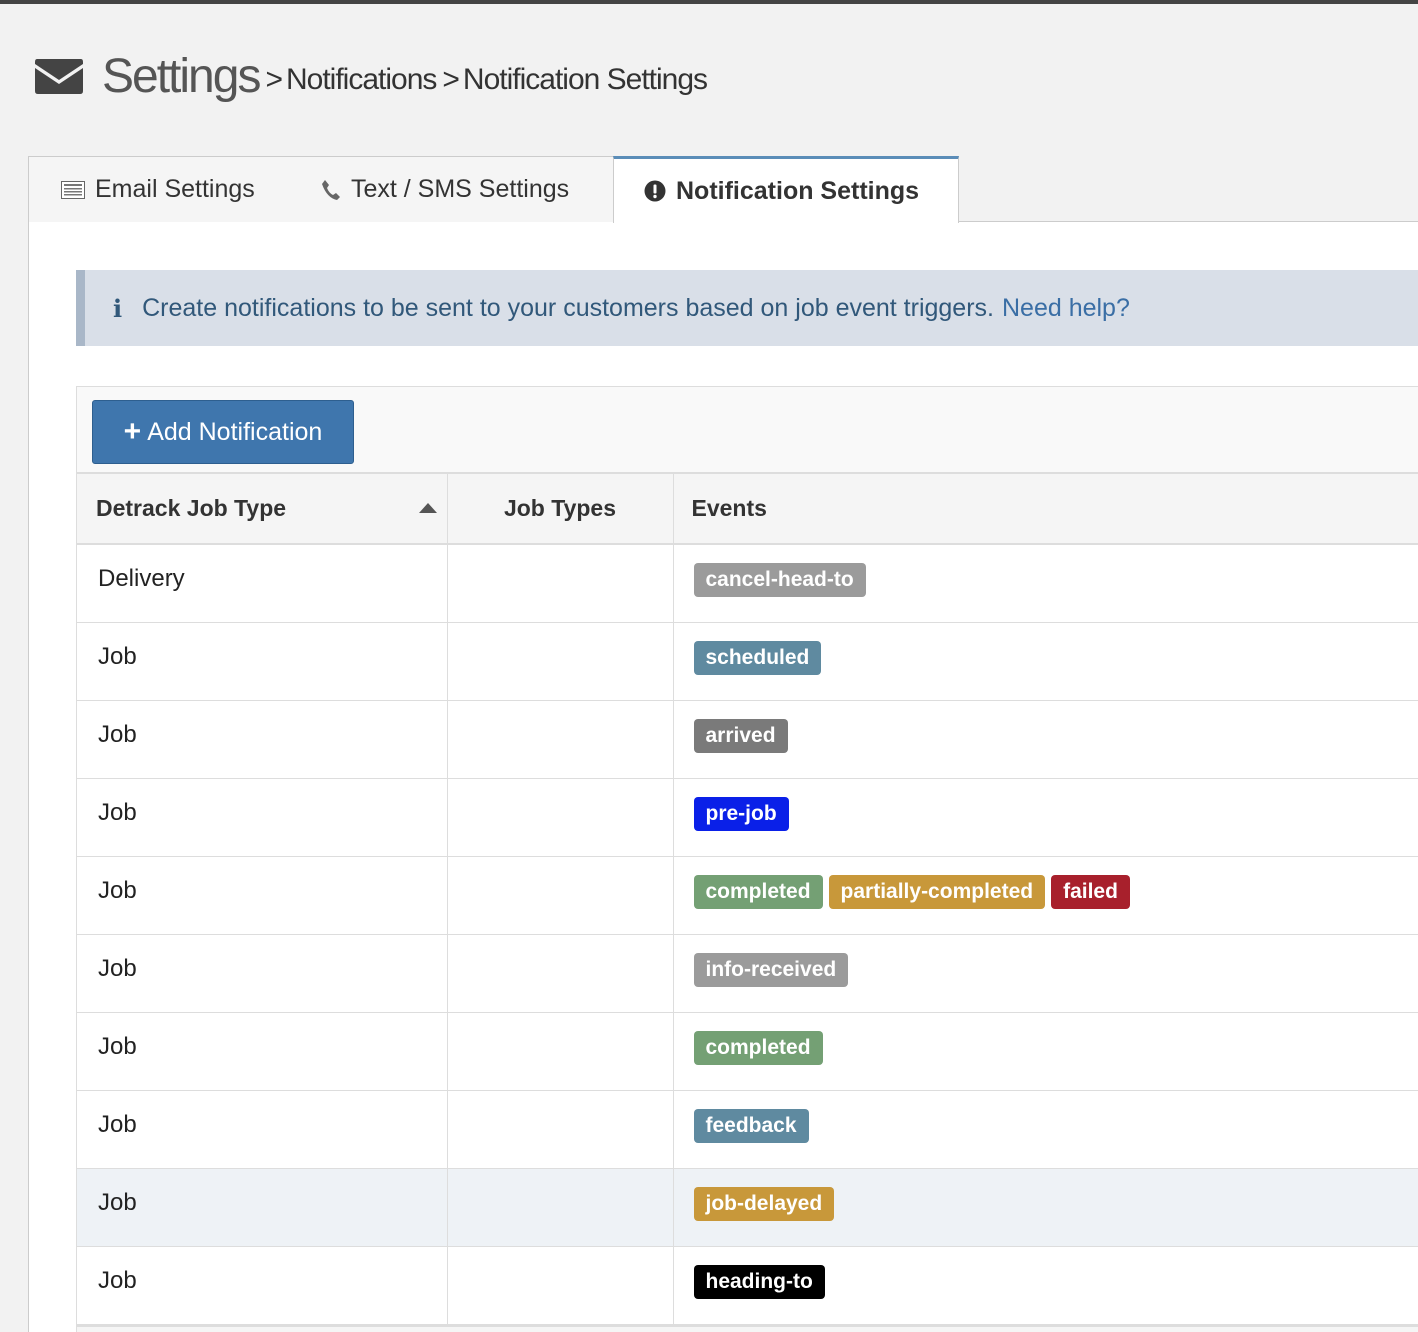 This screenshot has height=1332, width=1418. Describe the element at coordinates (709, 2) in the screenshot. I see `top-bar` at that location.